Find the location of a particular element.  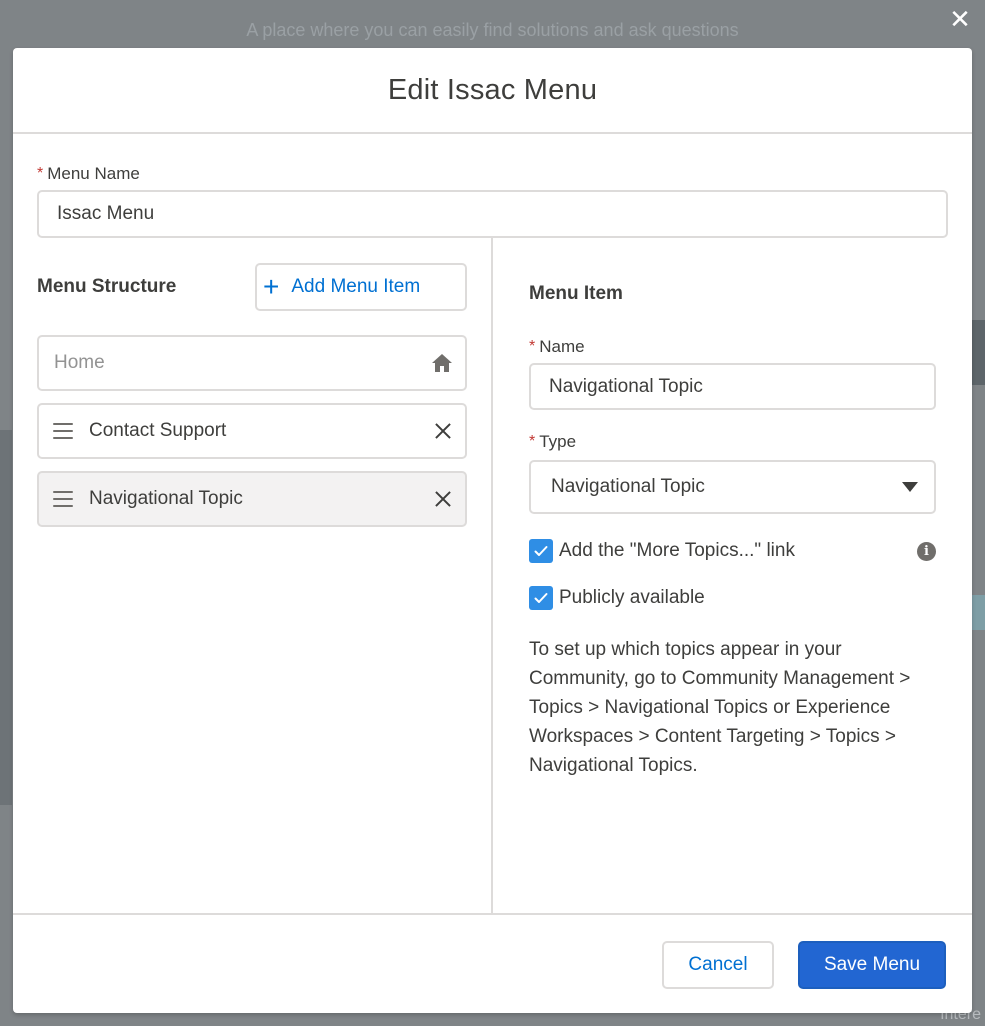

backdrop-panel-right-lower is located at coordinates (978, 612).